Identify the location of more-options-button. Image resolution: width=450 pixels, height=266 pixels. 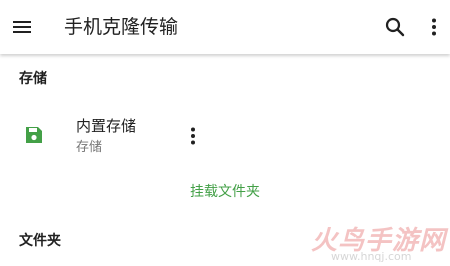
(434, 27).